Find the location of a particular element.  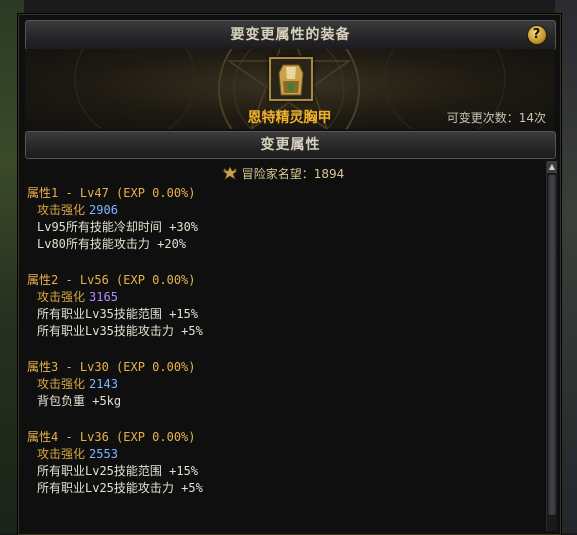

scroll-thumb is located at coordinates (552, 345).